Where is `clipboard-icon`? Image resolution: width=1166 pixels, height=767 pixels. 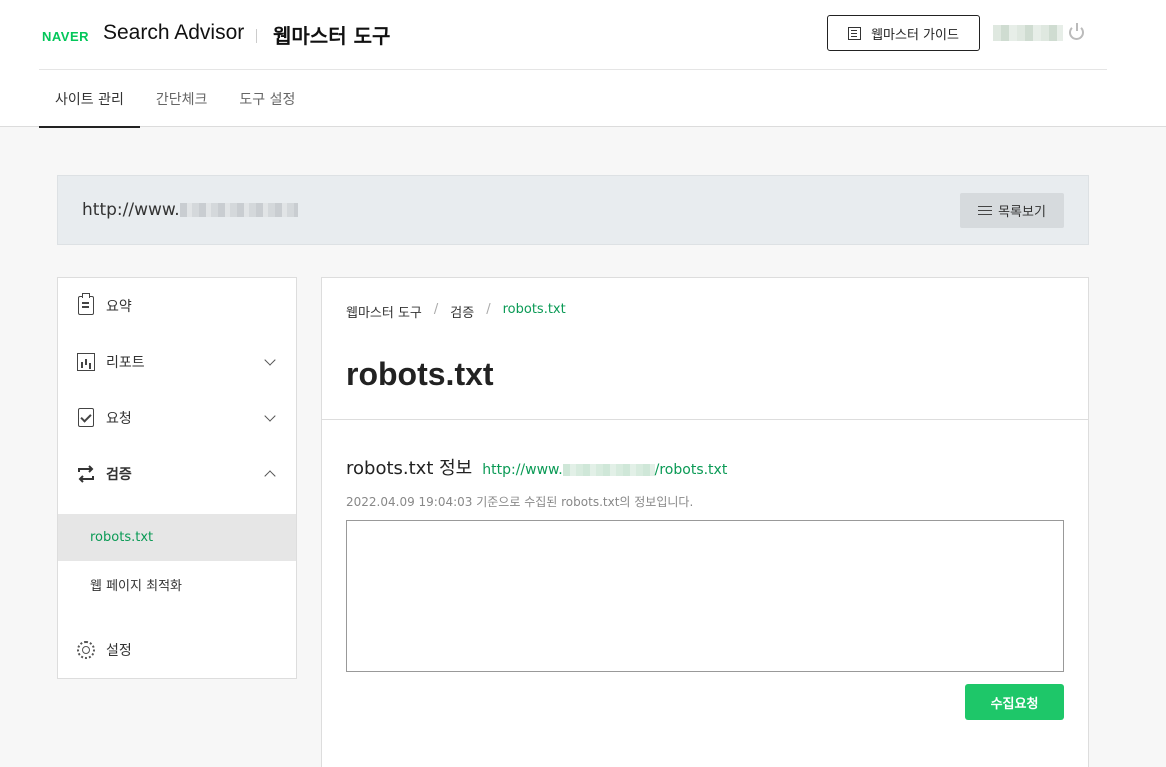 clipboard-icon is located at coordinates (86, 304).